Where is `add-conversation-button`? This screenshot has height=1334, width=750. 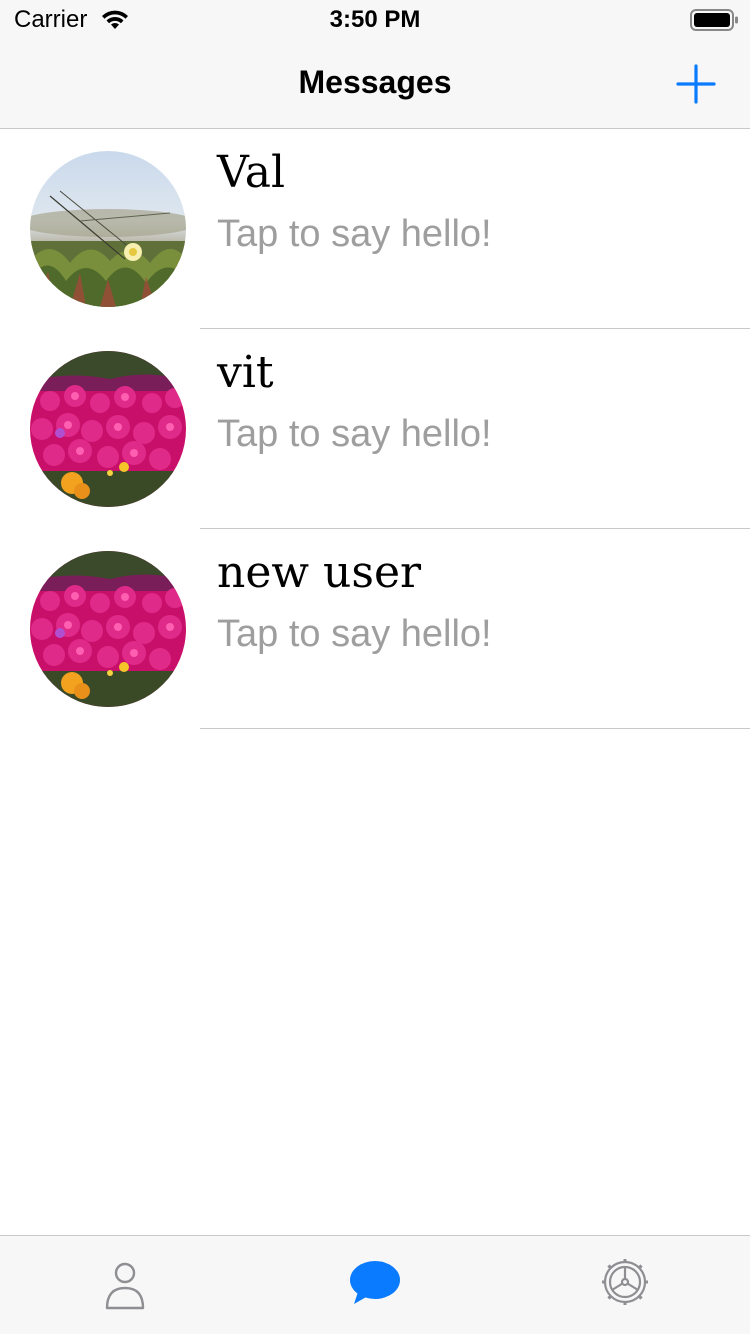 add-conversation-button is located at coordinates (696, 84).